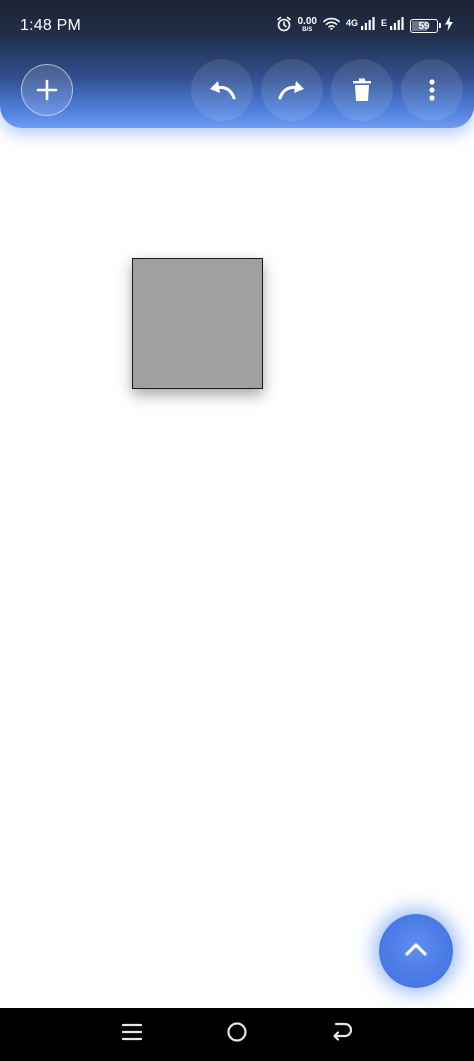 This screenshot has width=474, height=1061. I want to click on menu-icon, so click(132, 1034).